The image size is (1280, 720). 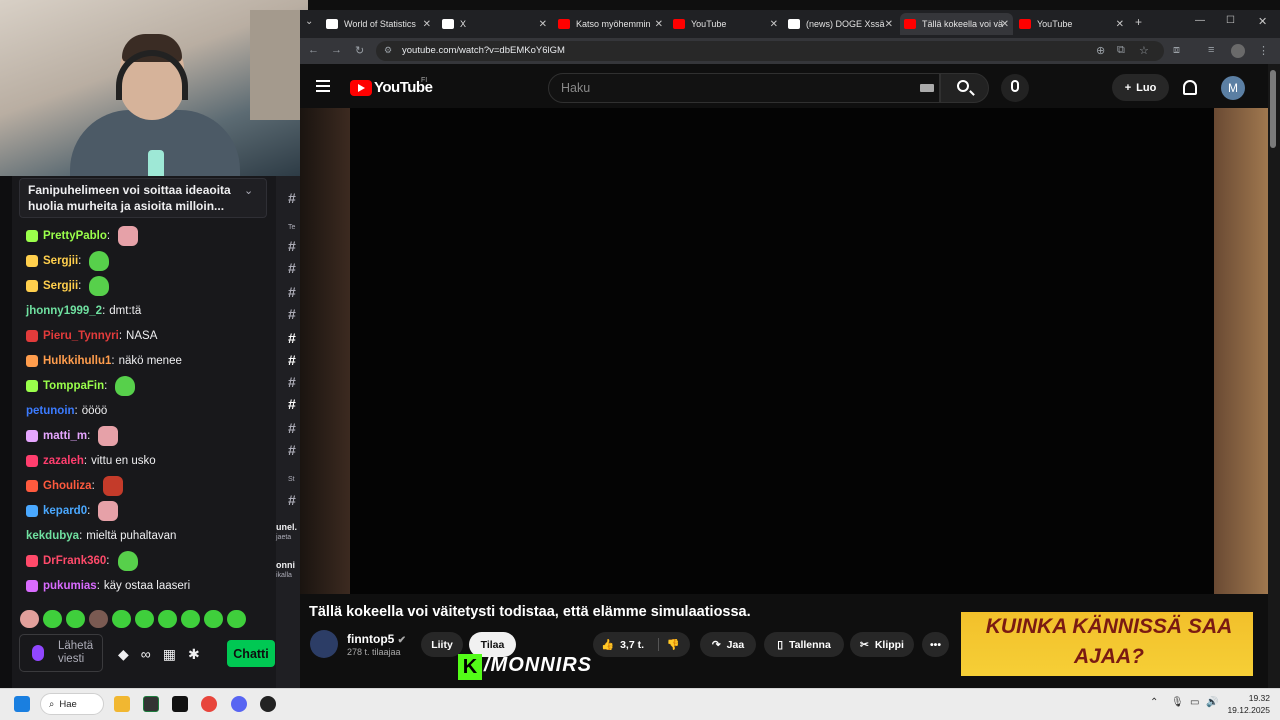 What do you see at coordinates (1154, 702) in the screenshot?
I see `tray-chevron-icon: ⌃` at bounding box center [1154, 702].